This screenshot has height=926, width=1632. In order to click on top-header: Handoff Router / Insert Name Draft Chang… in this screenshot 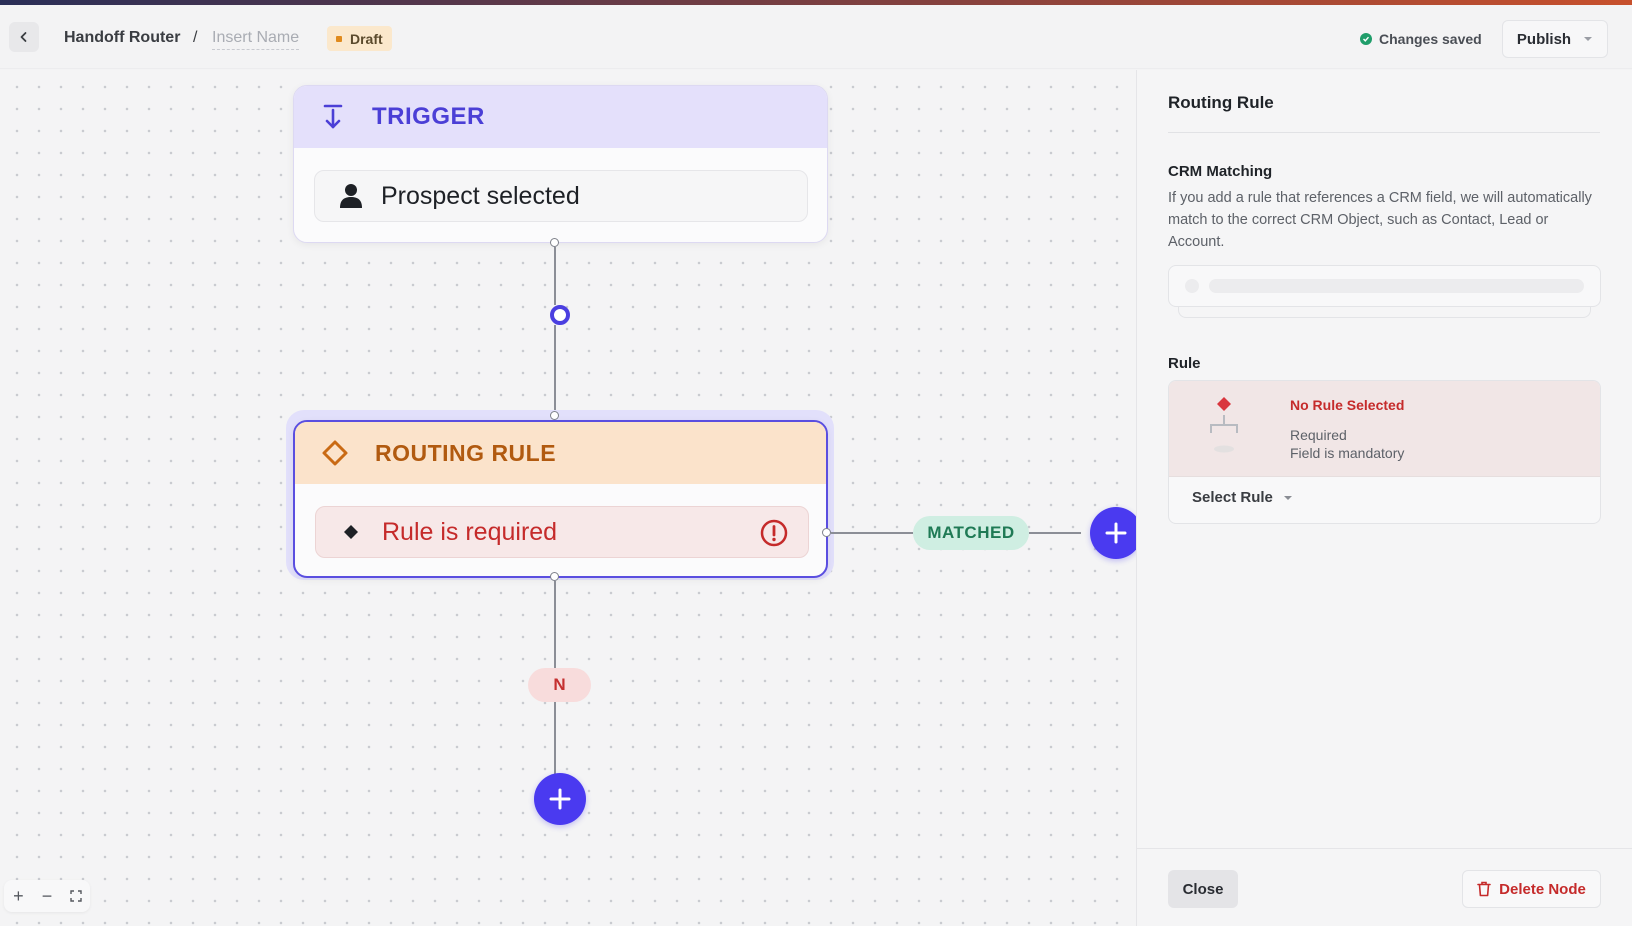, I will do `click(816, 37)`.